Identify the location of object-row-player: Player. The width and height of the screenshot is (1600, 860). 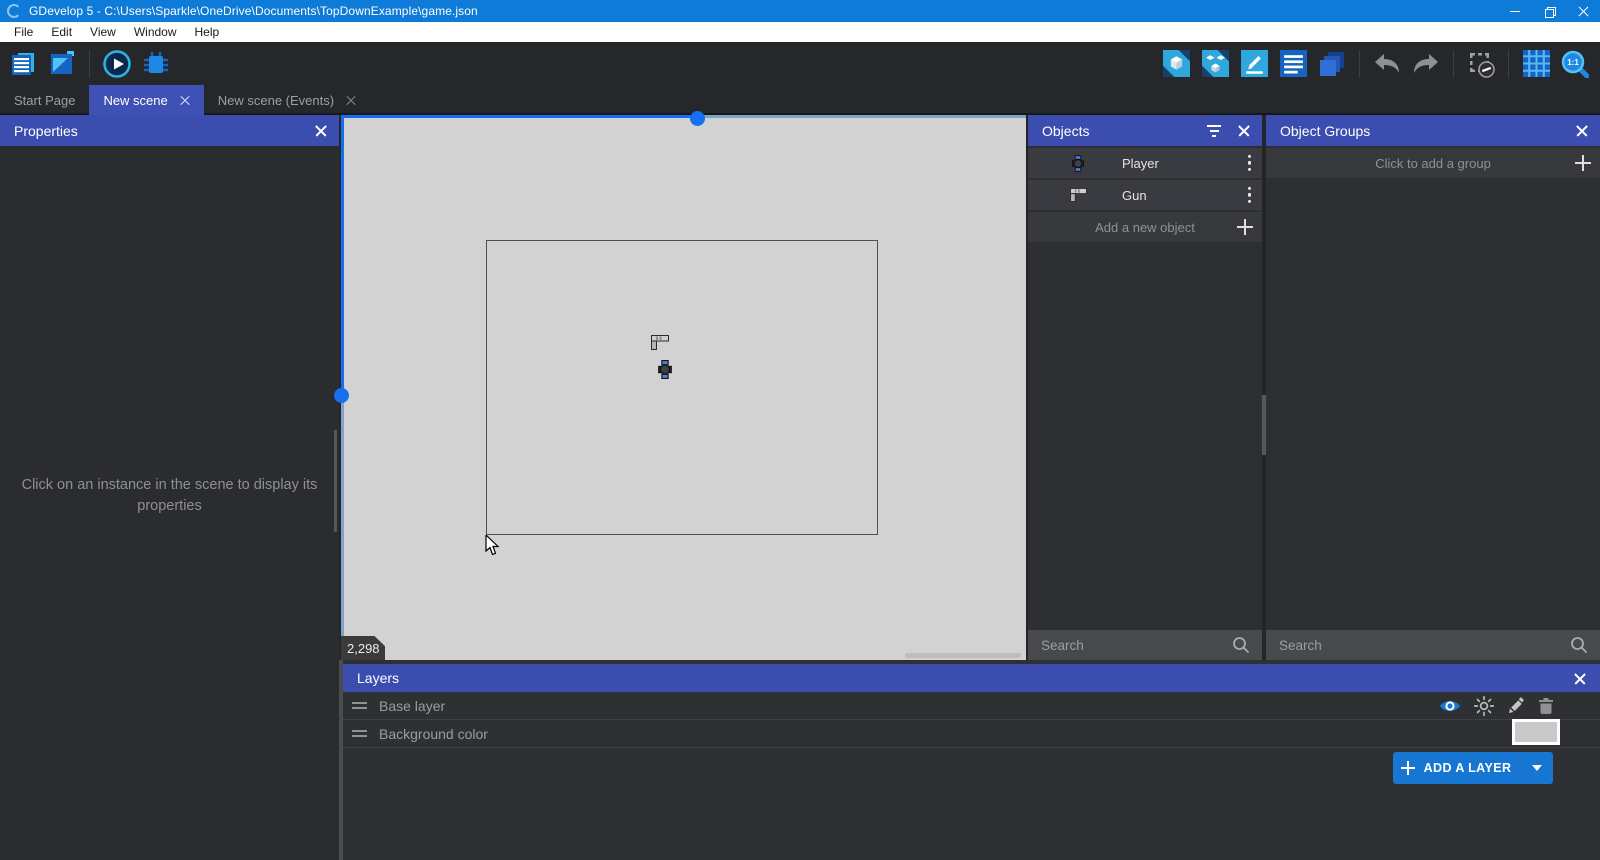
(1145, 163).